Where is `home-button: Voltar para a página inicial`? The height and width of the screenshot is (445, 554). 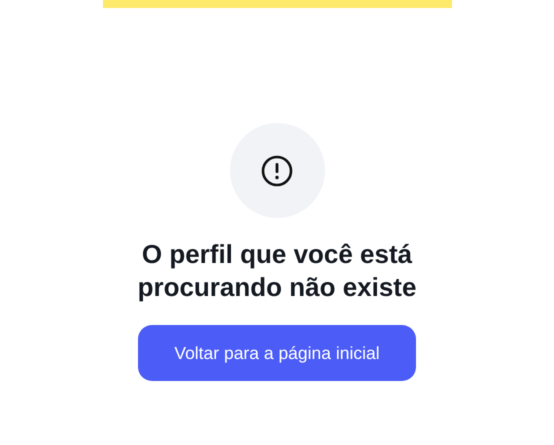
home-button: Voltar para a página inicial is located at coordinates (277, 353).